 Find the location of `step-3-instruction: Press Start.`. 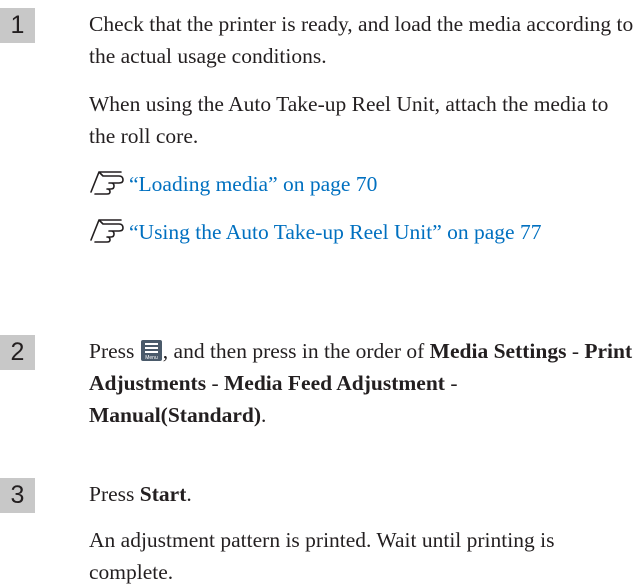

step-3-instruction: Press Start. is located at coordinates (362, 494).